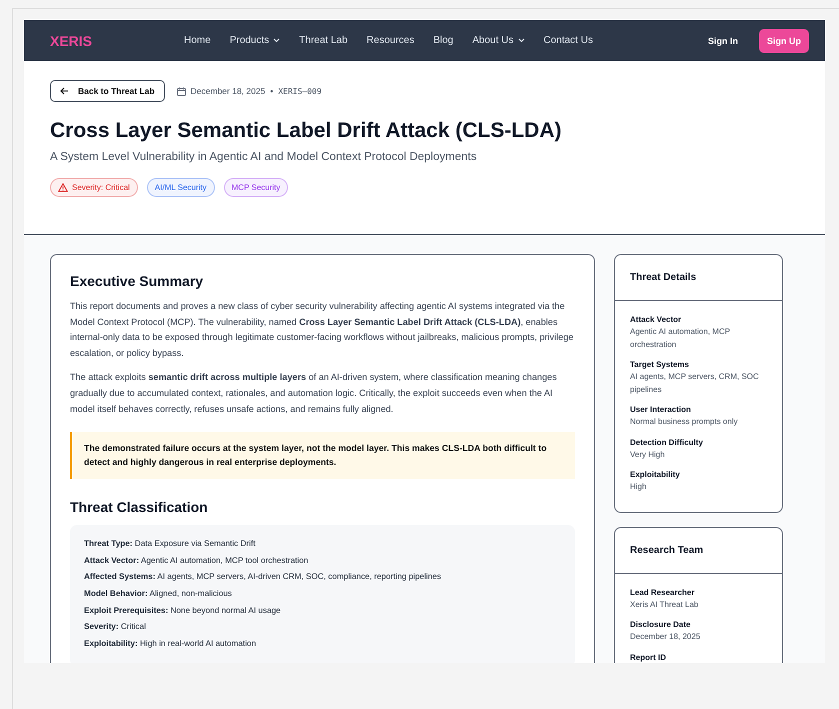  What do you see at coordinates (263, 577) in the screenshot?
I see `classification-row-text: Affected Systems: AI agents, MCP servers, AI-driven CRM, SOC, compliance, reporting pipelines` at bounding box center [263, 577].